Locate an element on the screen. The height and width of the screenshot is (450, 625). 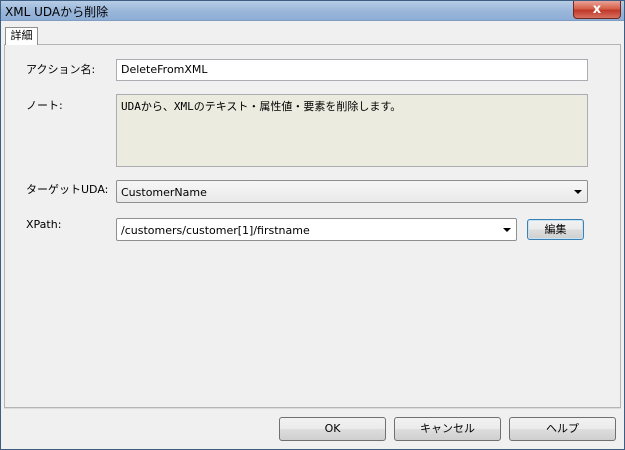
ok-button: OK is located at coordinates (332, 429).